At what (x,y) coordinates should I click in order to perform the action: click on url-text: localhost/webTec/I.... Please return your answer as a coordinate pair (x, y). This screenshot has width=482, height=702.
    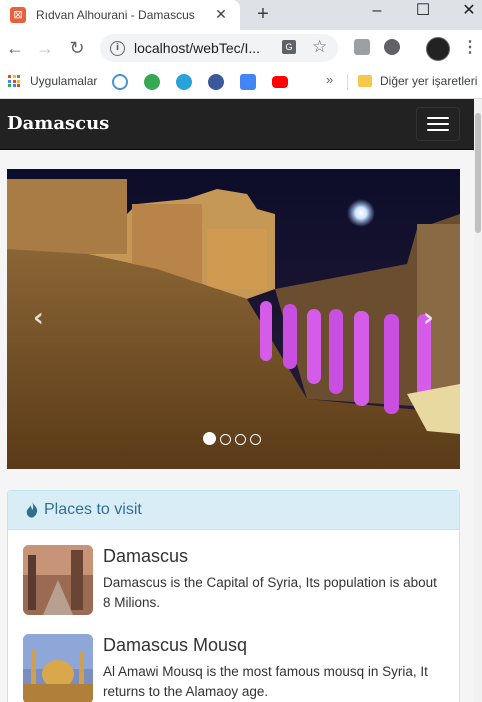
    Looking at the image, I should click on (197, 48).